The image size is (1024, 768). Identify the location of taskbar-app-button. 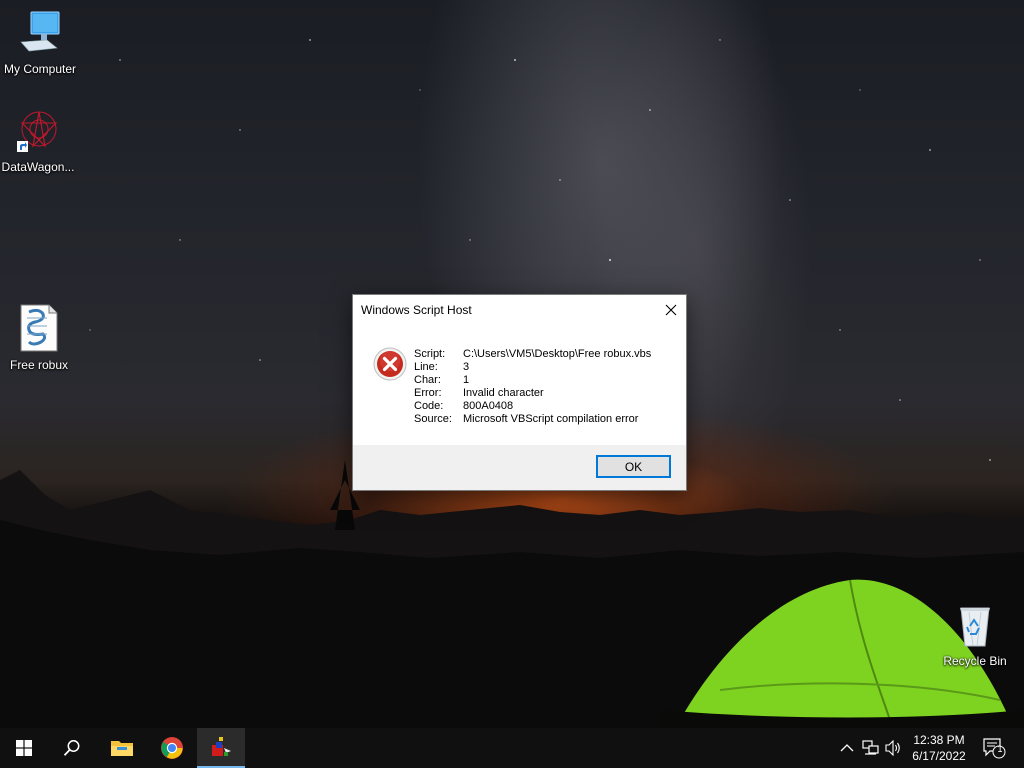
(221, 748).